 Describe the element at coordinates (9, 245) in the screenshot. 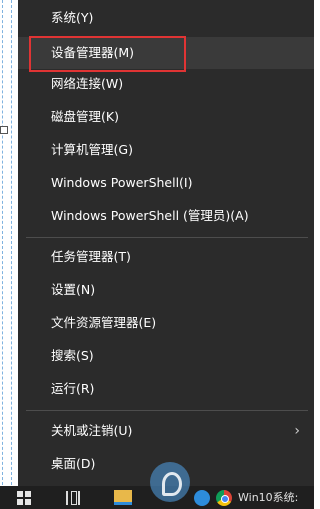

I see `background-document` at that location.